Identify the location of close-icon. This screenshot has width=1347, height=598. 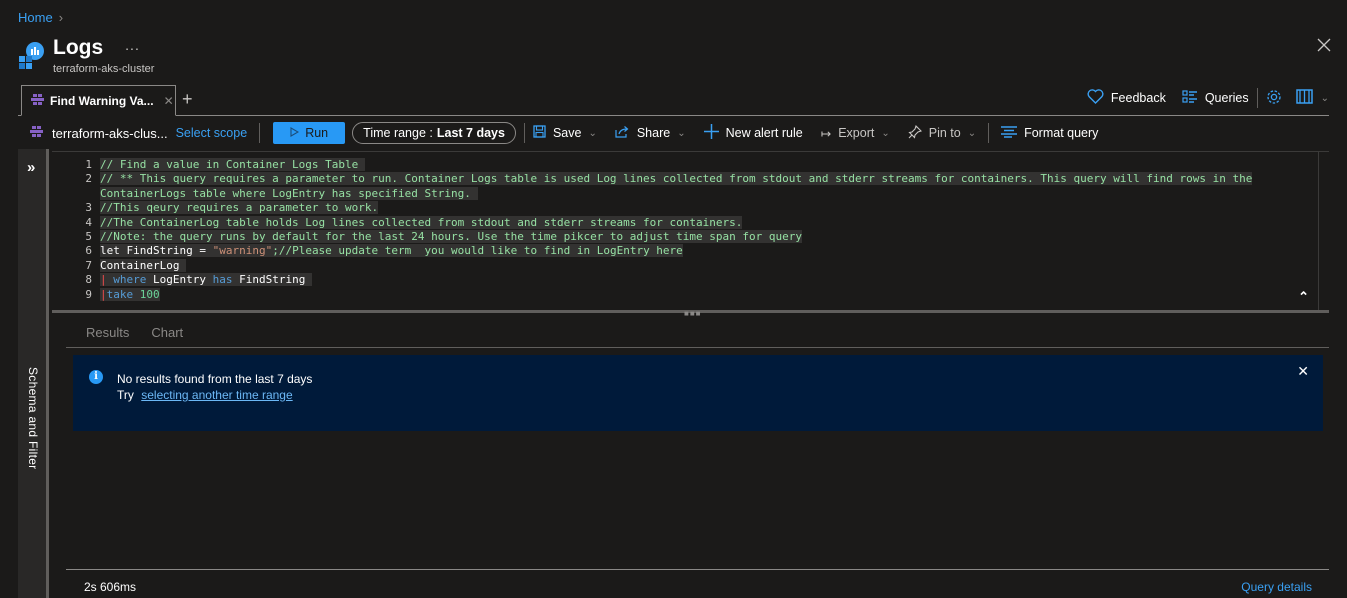
(1325, 46).